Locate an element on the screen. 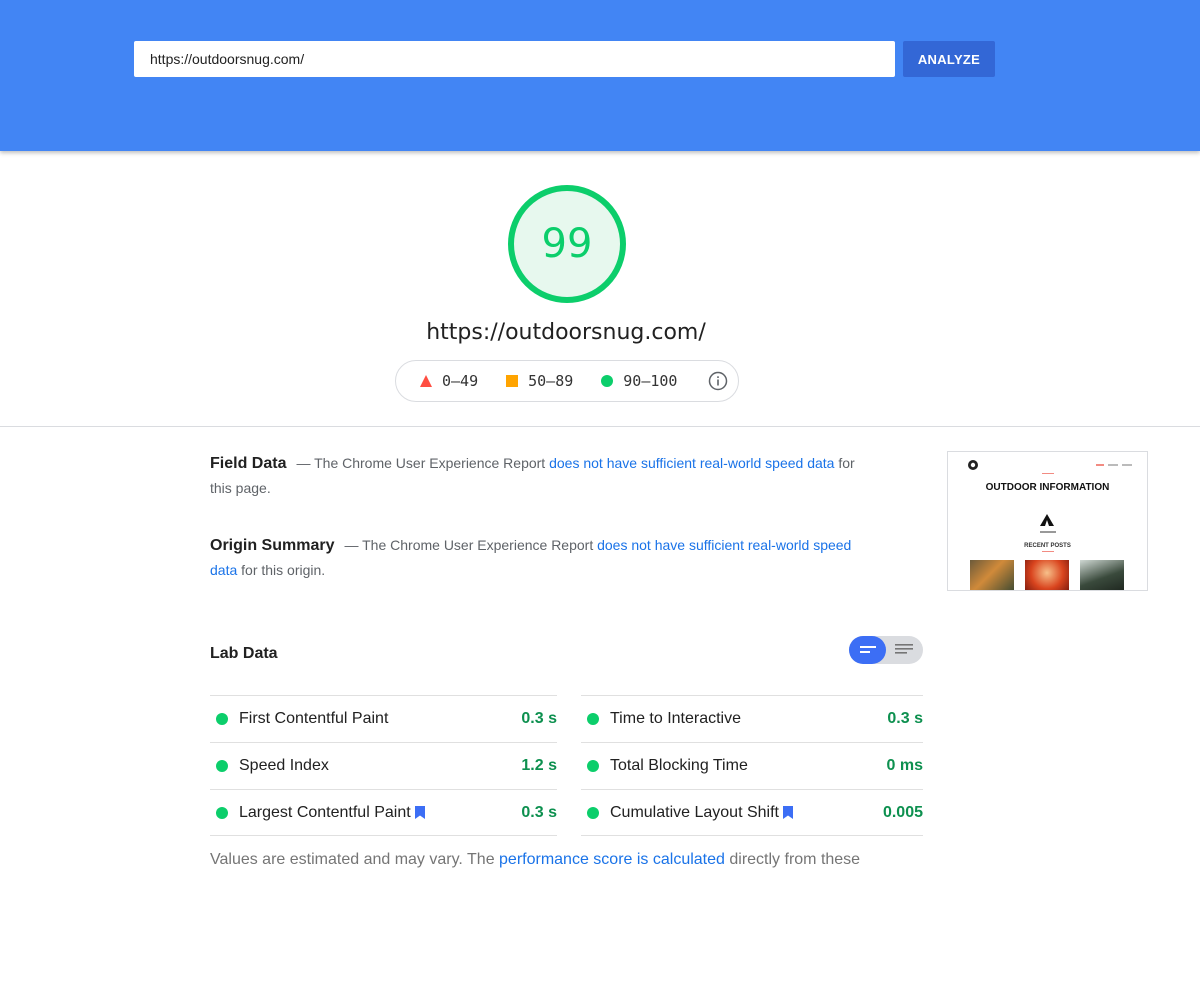 The height and width of the screenshot is (990, 1200). metric-cumulative-layout-shift: Cumulative Layout Shift 0.005 is located at coordinates (752, 812).